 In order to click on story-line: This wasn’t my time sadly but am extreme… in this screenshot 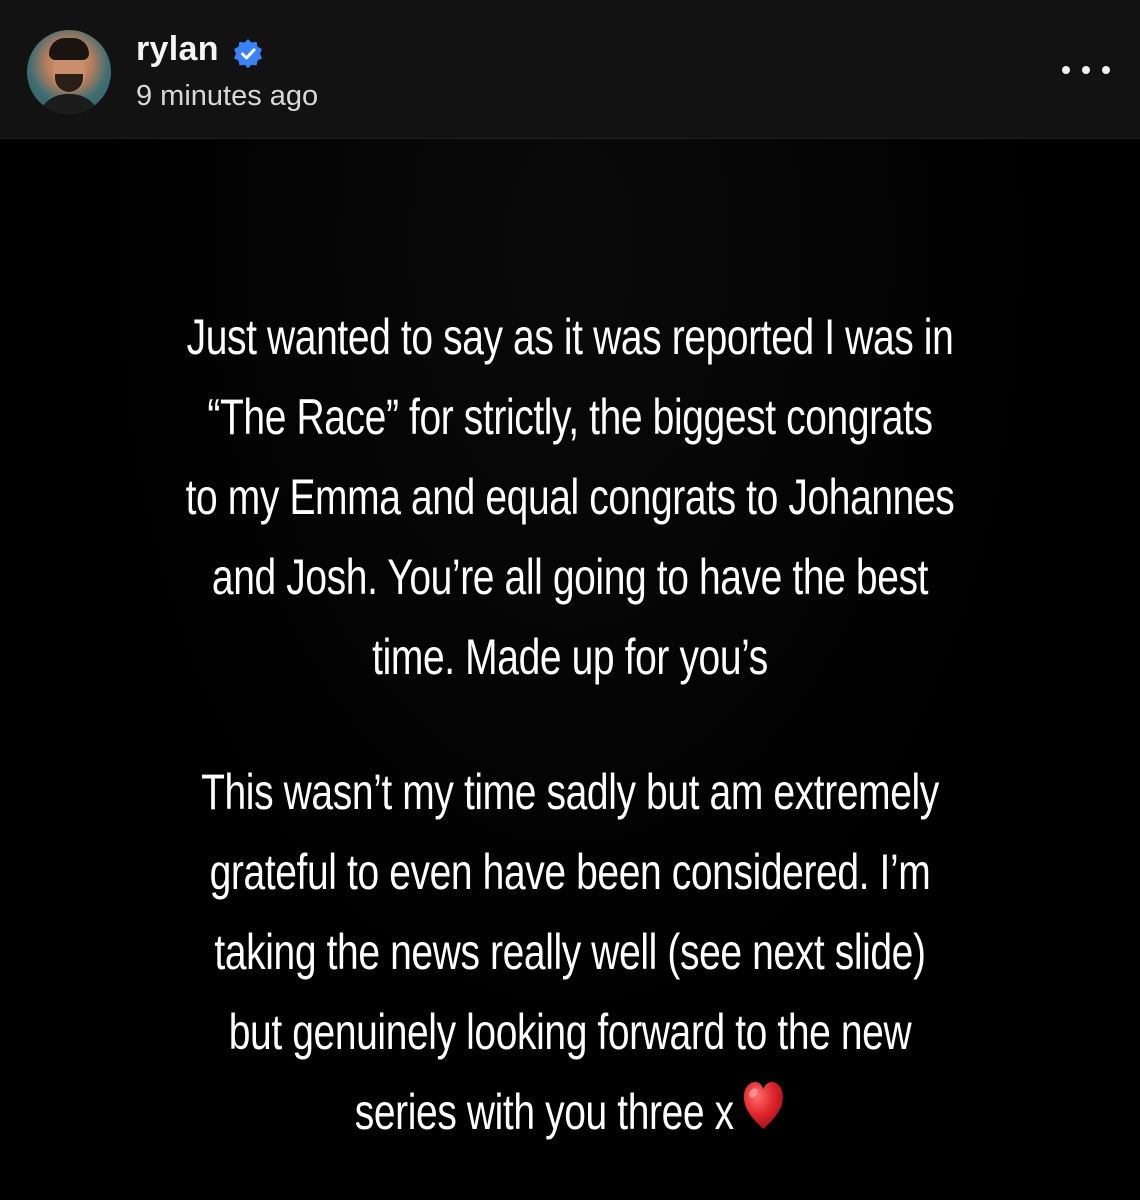, I will do `click(570, 792)`.